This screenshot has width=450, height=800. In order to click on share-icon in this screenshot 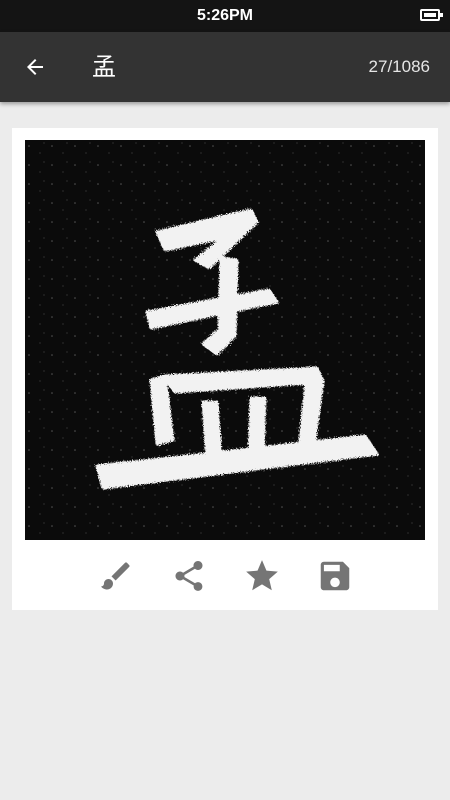, I will do `click(188, 576)`.